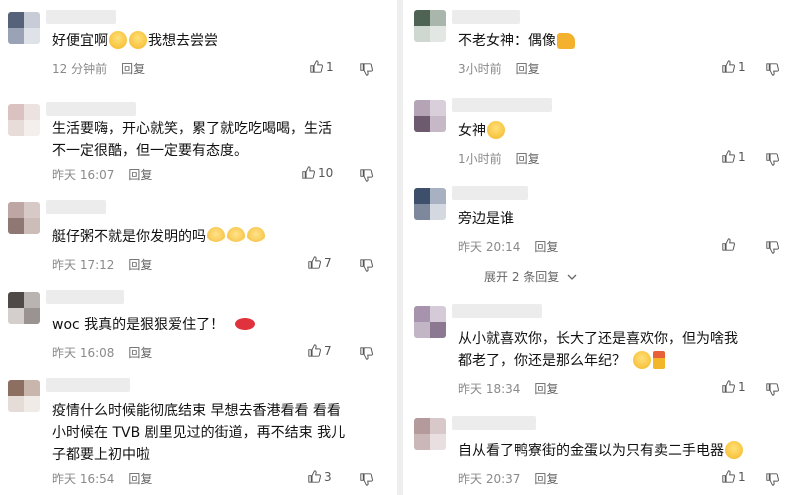 Image resolution: width=800 pixels, height=495 pixels. I want to click on chevron-down-icon, so click(572, 277).